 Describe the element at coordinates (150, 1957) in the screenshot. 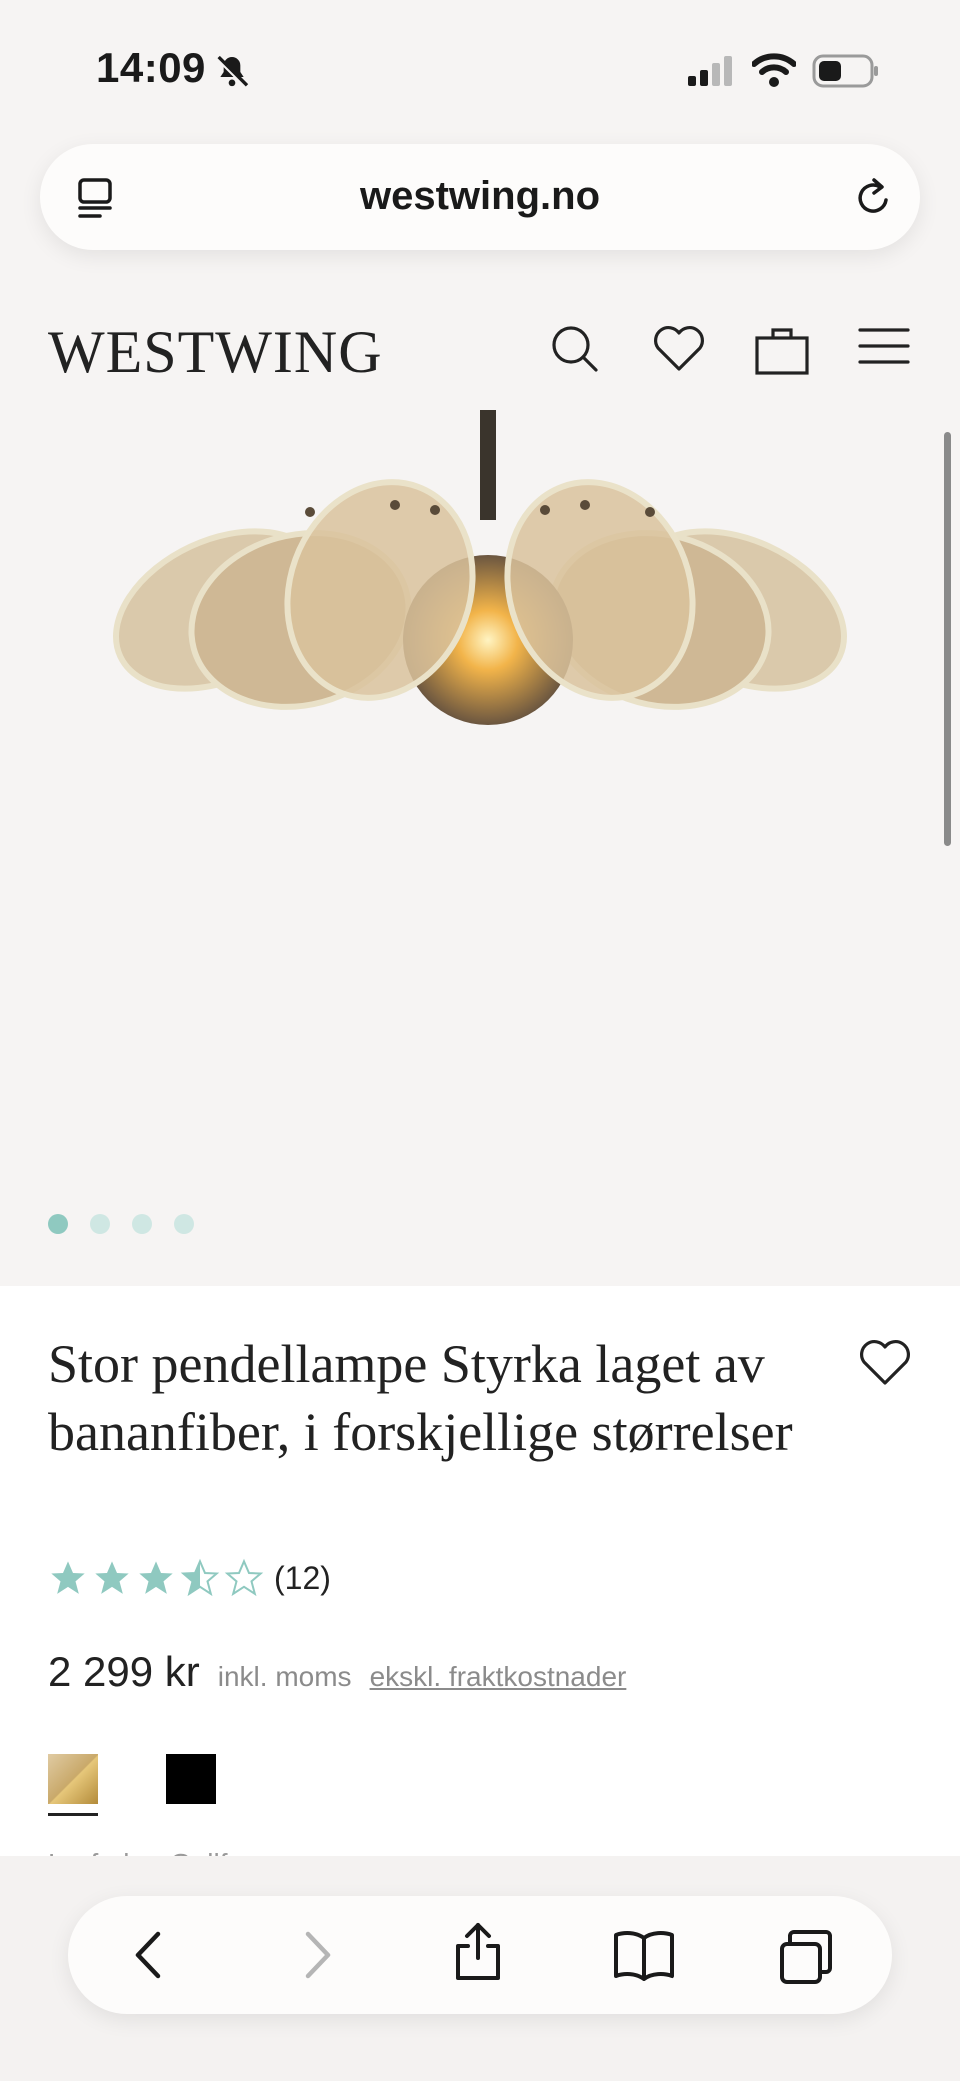

I see `back-icon` at that location.